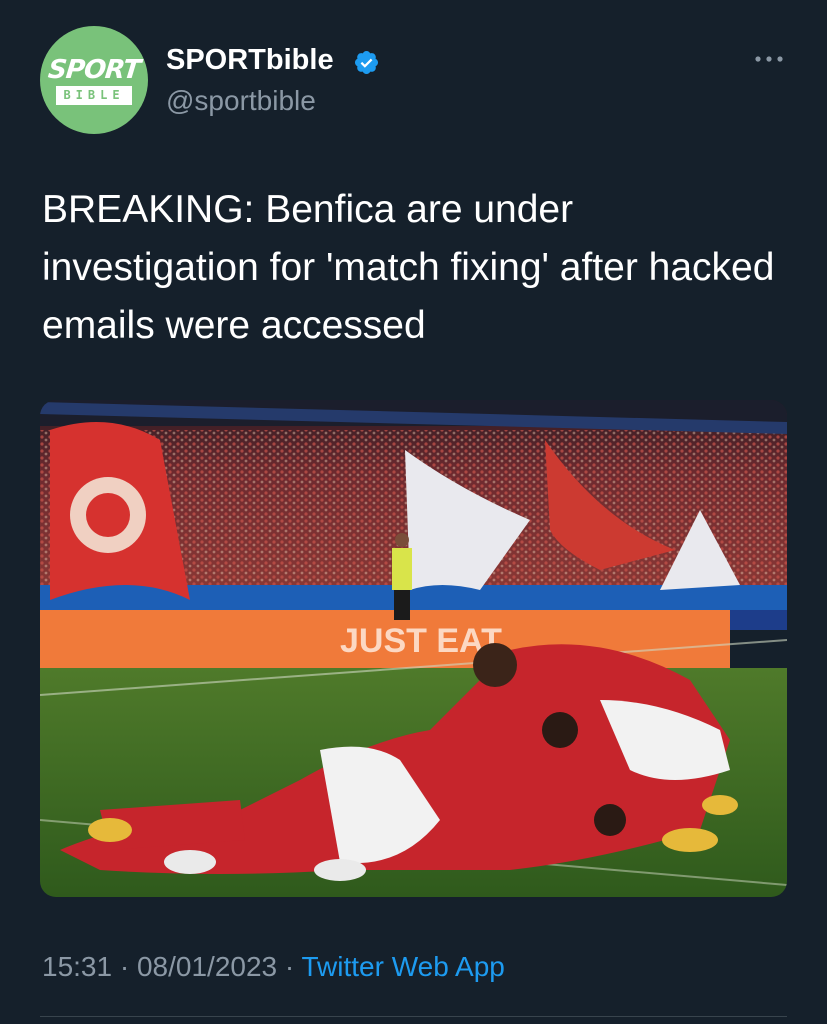 The image size is (827, 1024). I want to click on verified-badge-icon, so click(366, 62).